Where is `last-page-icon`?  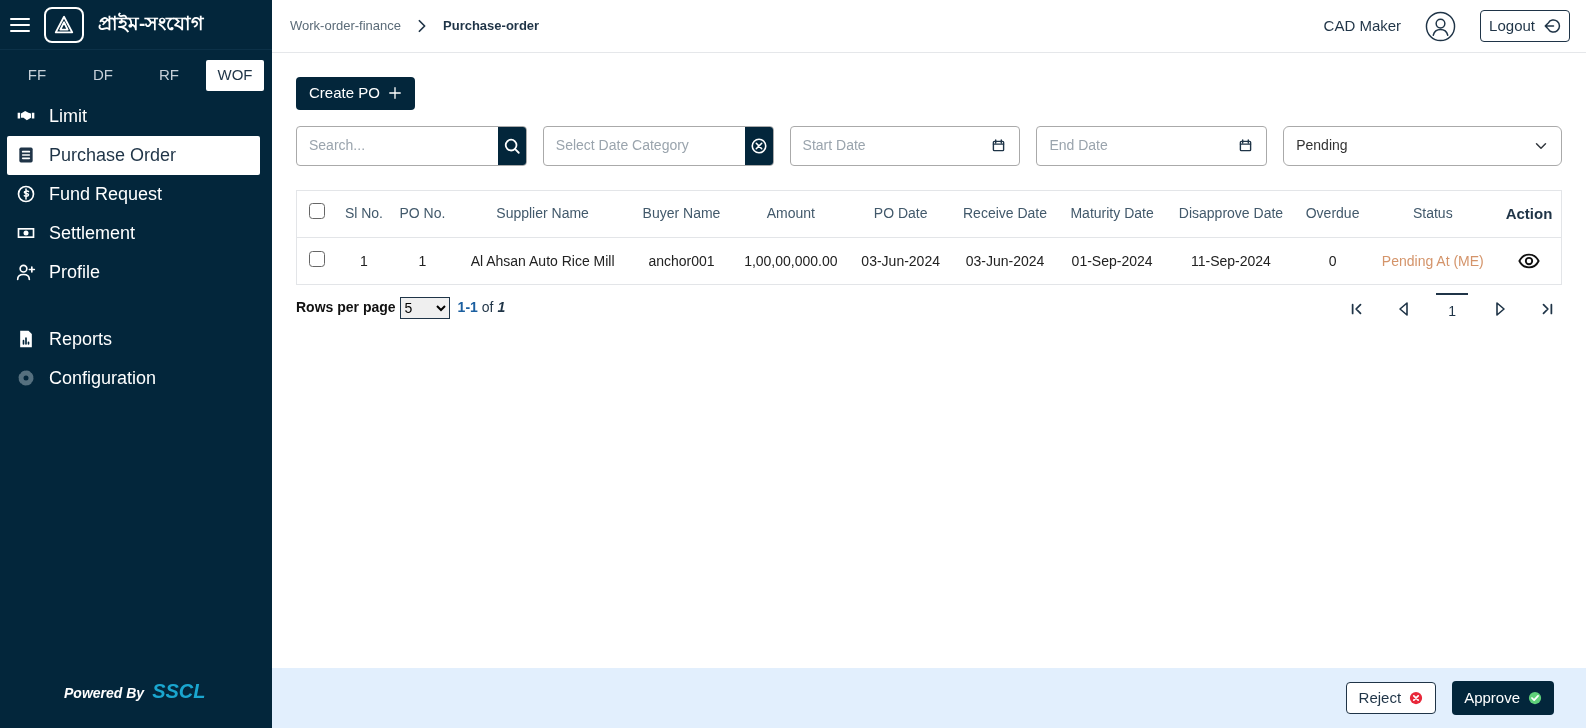
last-page-icon is located at coordinates (1547, 308).